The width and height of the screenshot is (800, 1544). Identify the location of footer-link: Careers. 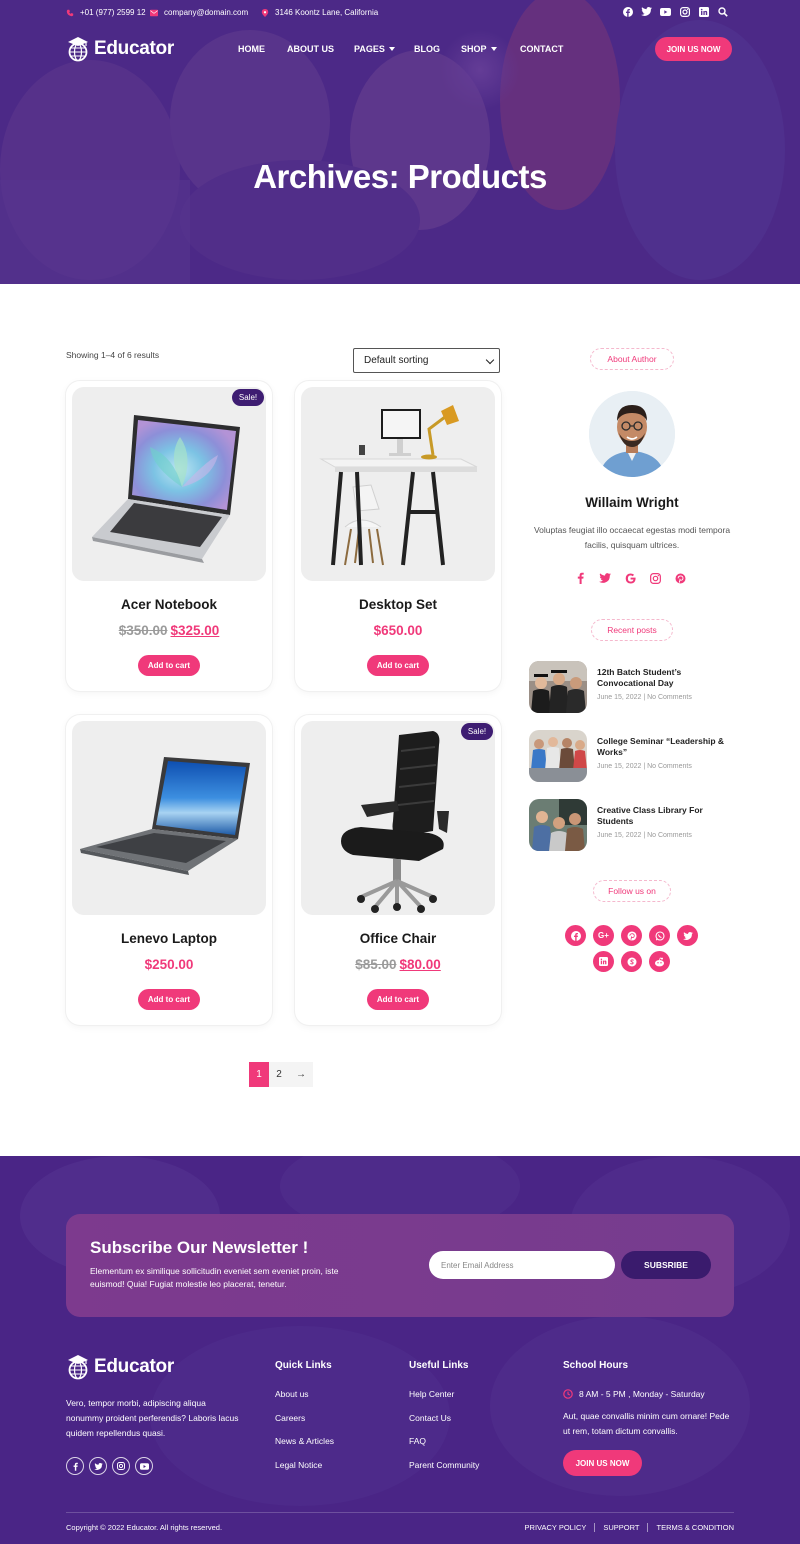
(304, 1425).